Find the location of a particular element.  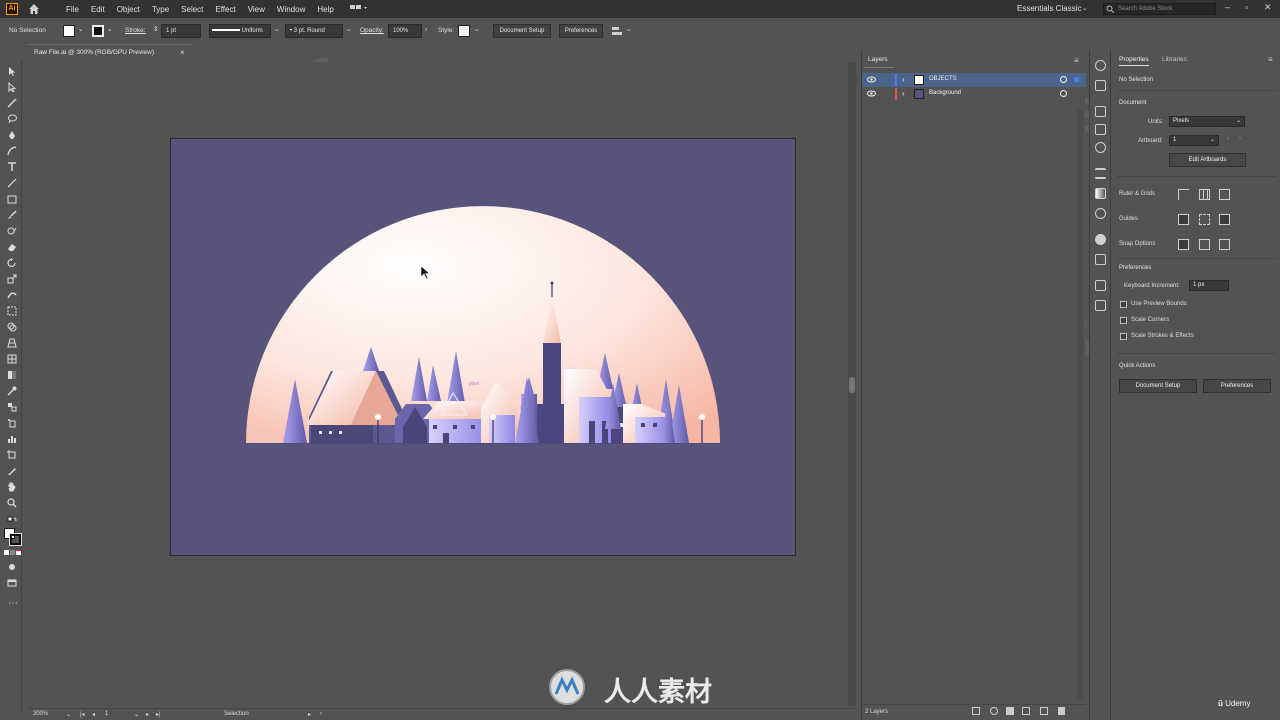

menu-object: Object is located at coordinates (128, 9).